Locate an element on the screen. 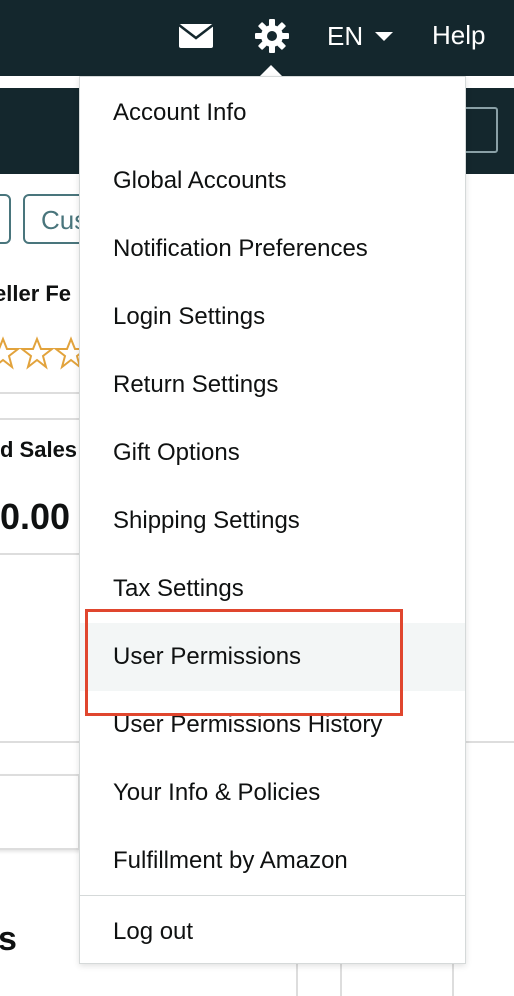  menu-divider is located at coordinates (272, 895).